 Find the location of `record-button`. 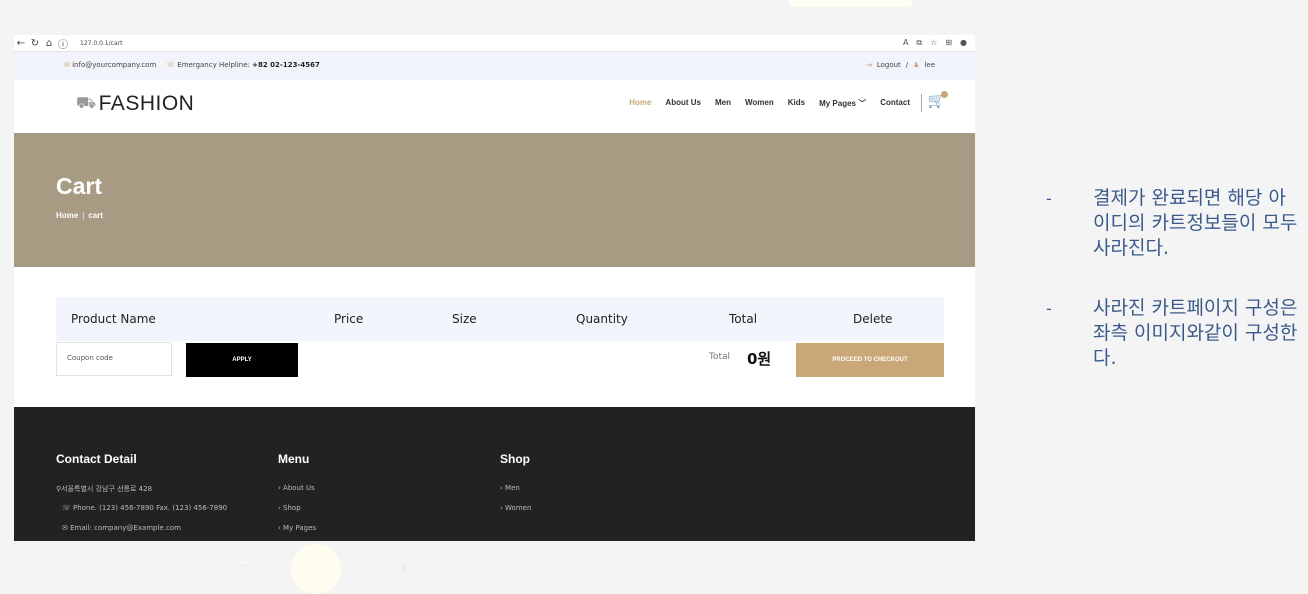

record-button is located at coordinates (316, 569).